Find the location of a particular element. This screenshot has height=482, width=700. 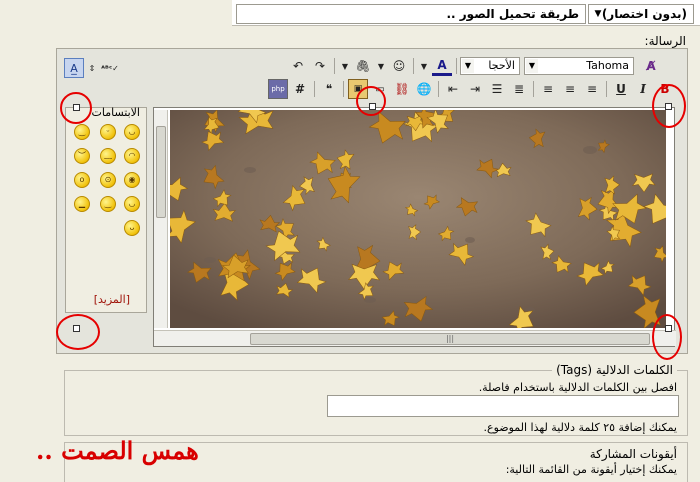

scroll-thumb is located at coordinates (161, 172).